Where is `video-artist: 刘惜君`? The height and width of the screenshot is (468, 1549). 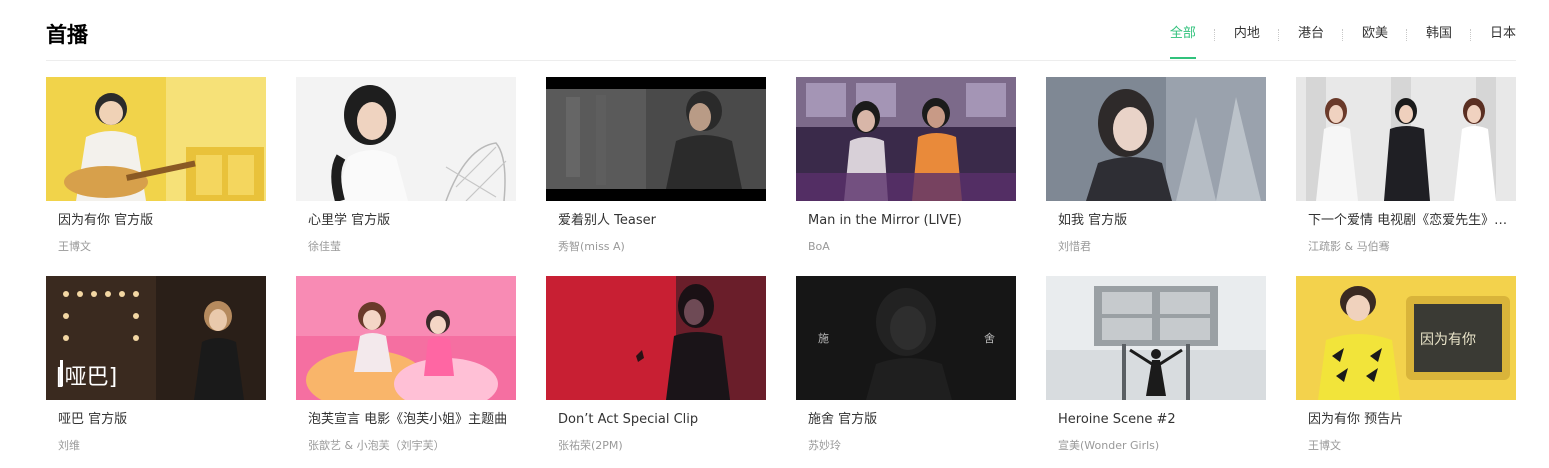
video-artist: 刘惜君 is located at coordinates (1158, 247).